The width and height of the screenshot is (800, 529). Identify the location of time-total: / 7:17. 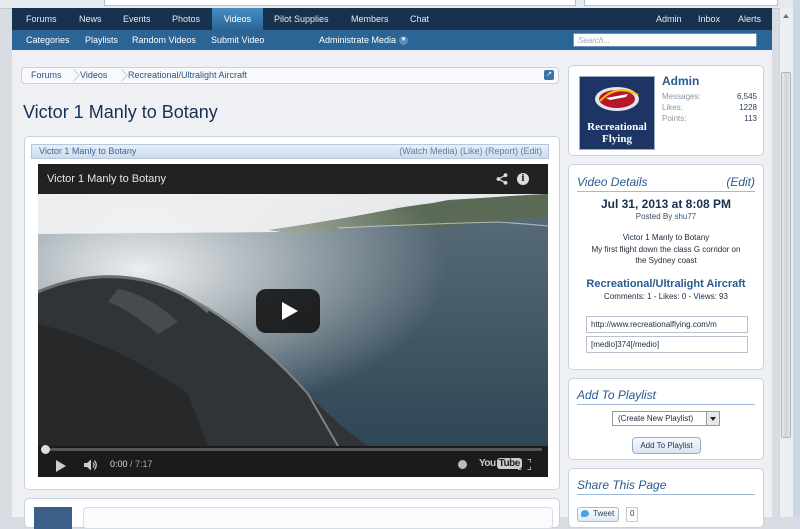
(141, 464).